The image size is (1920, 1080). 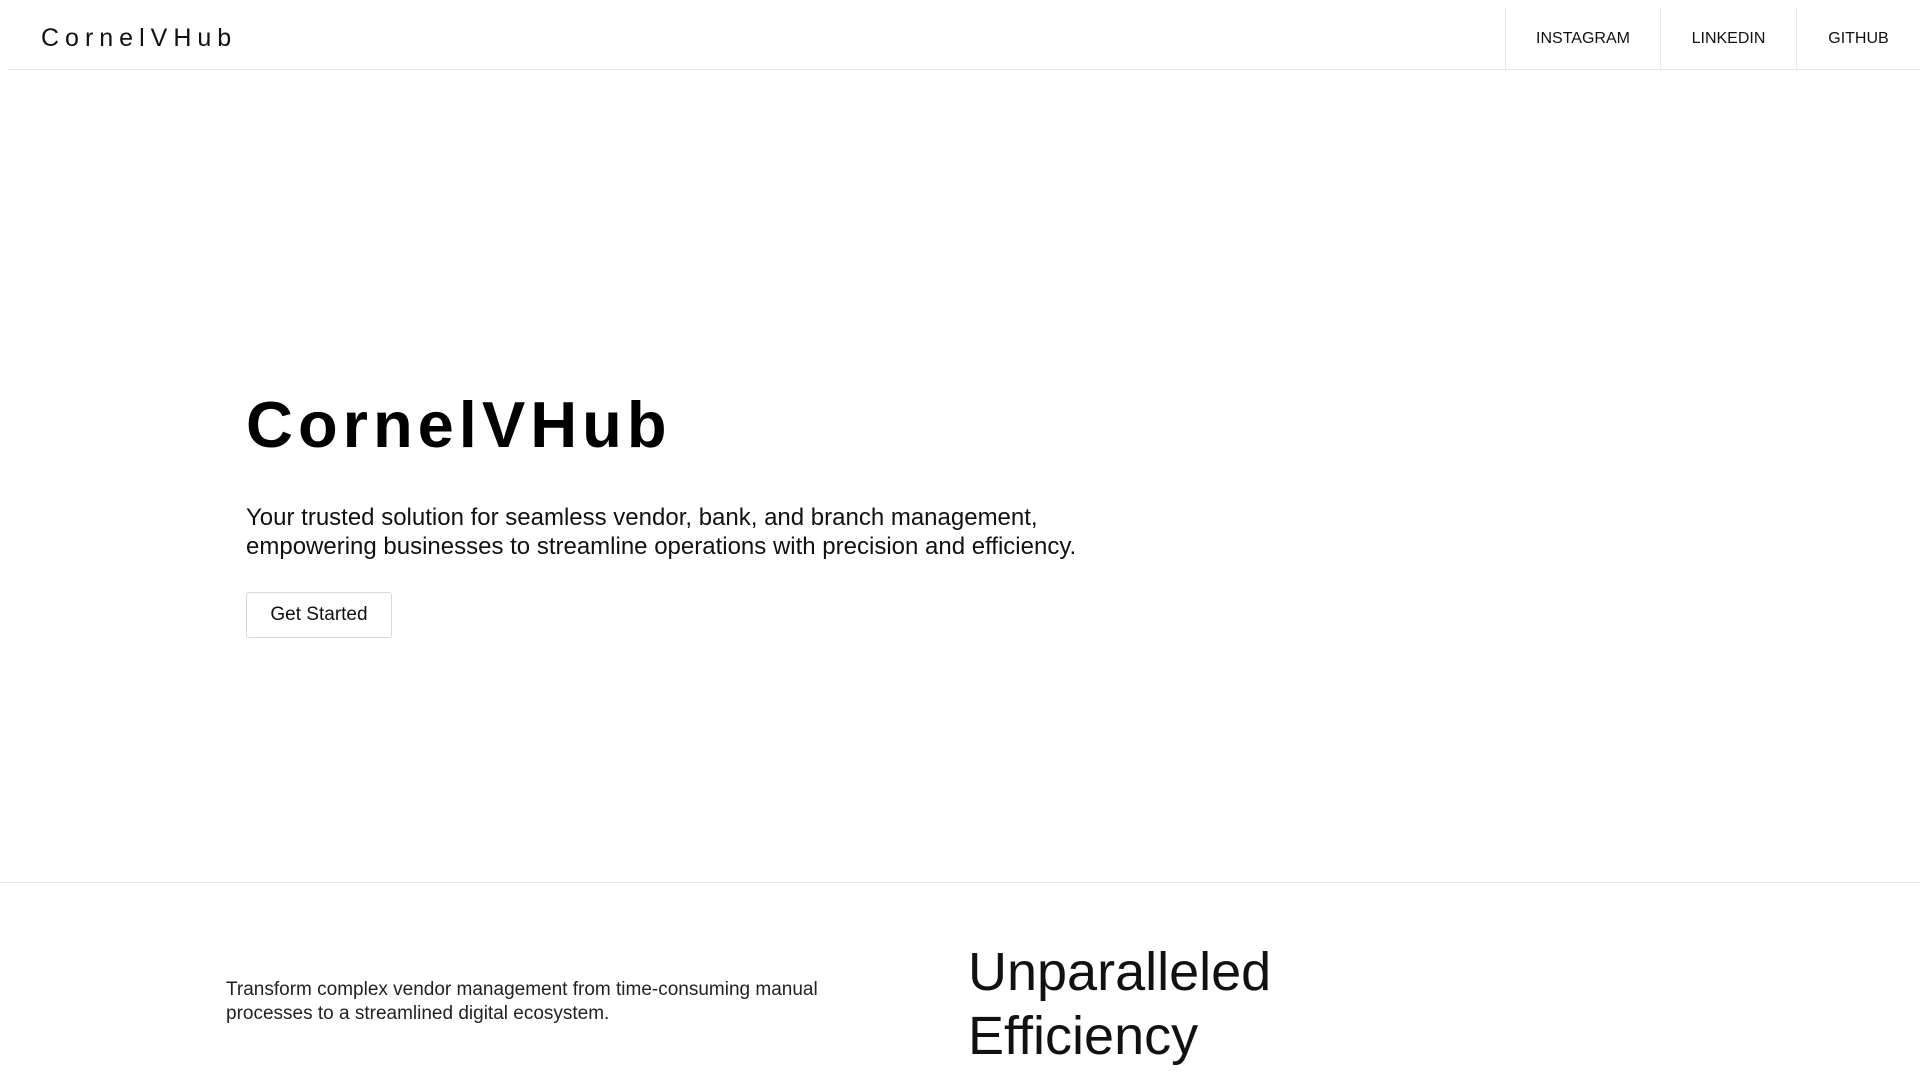 What do you see at coordinates (1858, 38) in the screenshot?
I see `nav-link-github: GITHUB` at bounding box center [1858, 38].